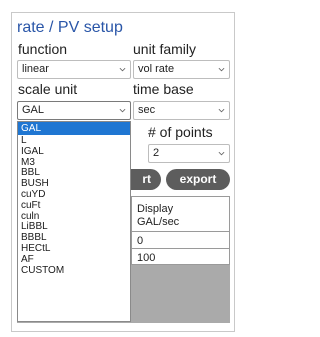 This screenshot has height=337, width=320. I want to click on scale-unit-option-custom: CUSTOM, so click(74, 270).